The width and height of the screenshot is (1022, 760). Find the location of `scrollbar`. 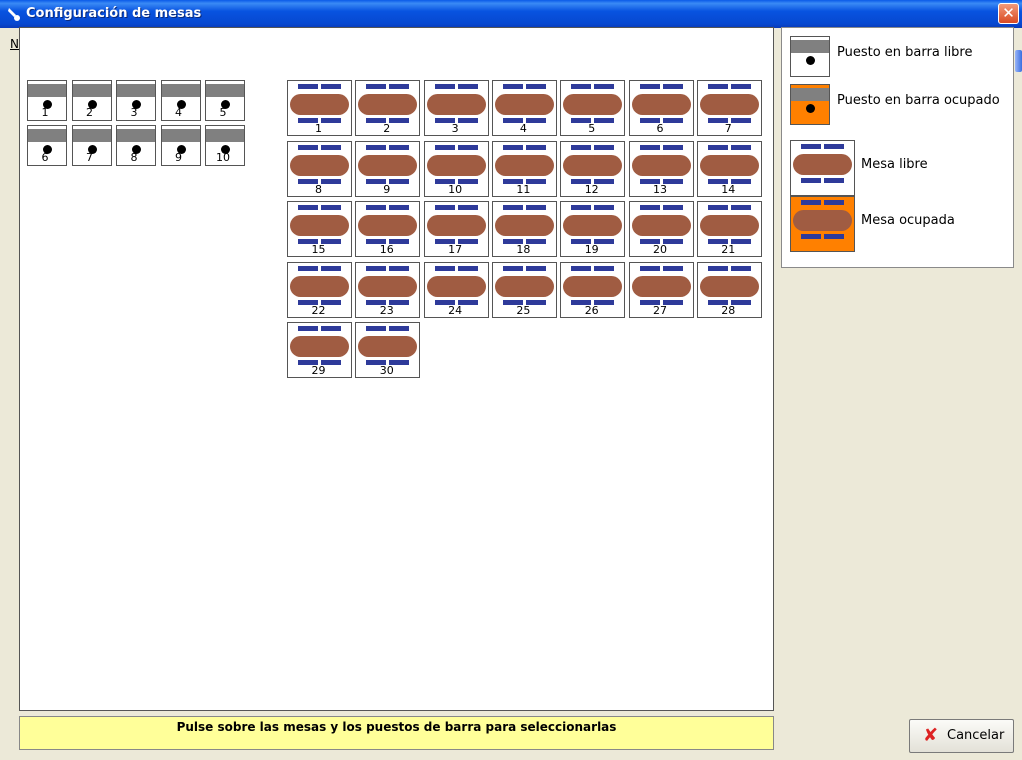

scrollbar is located at coordinates (1018, 61).